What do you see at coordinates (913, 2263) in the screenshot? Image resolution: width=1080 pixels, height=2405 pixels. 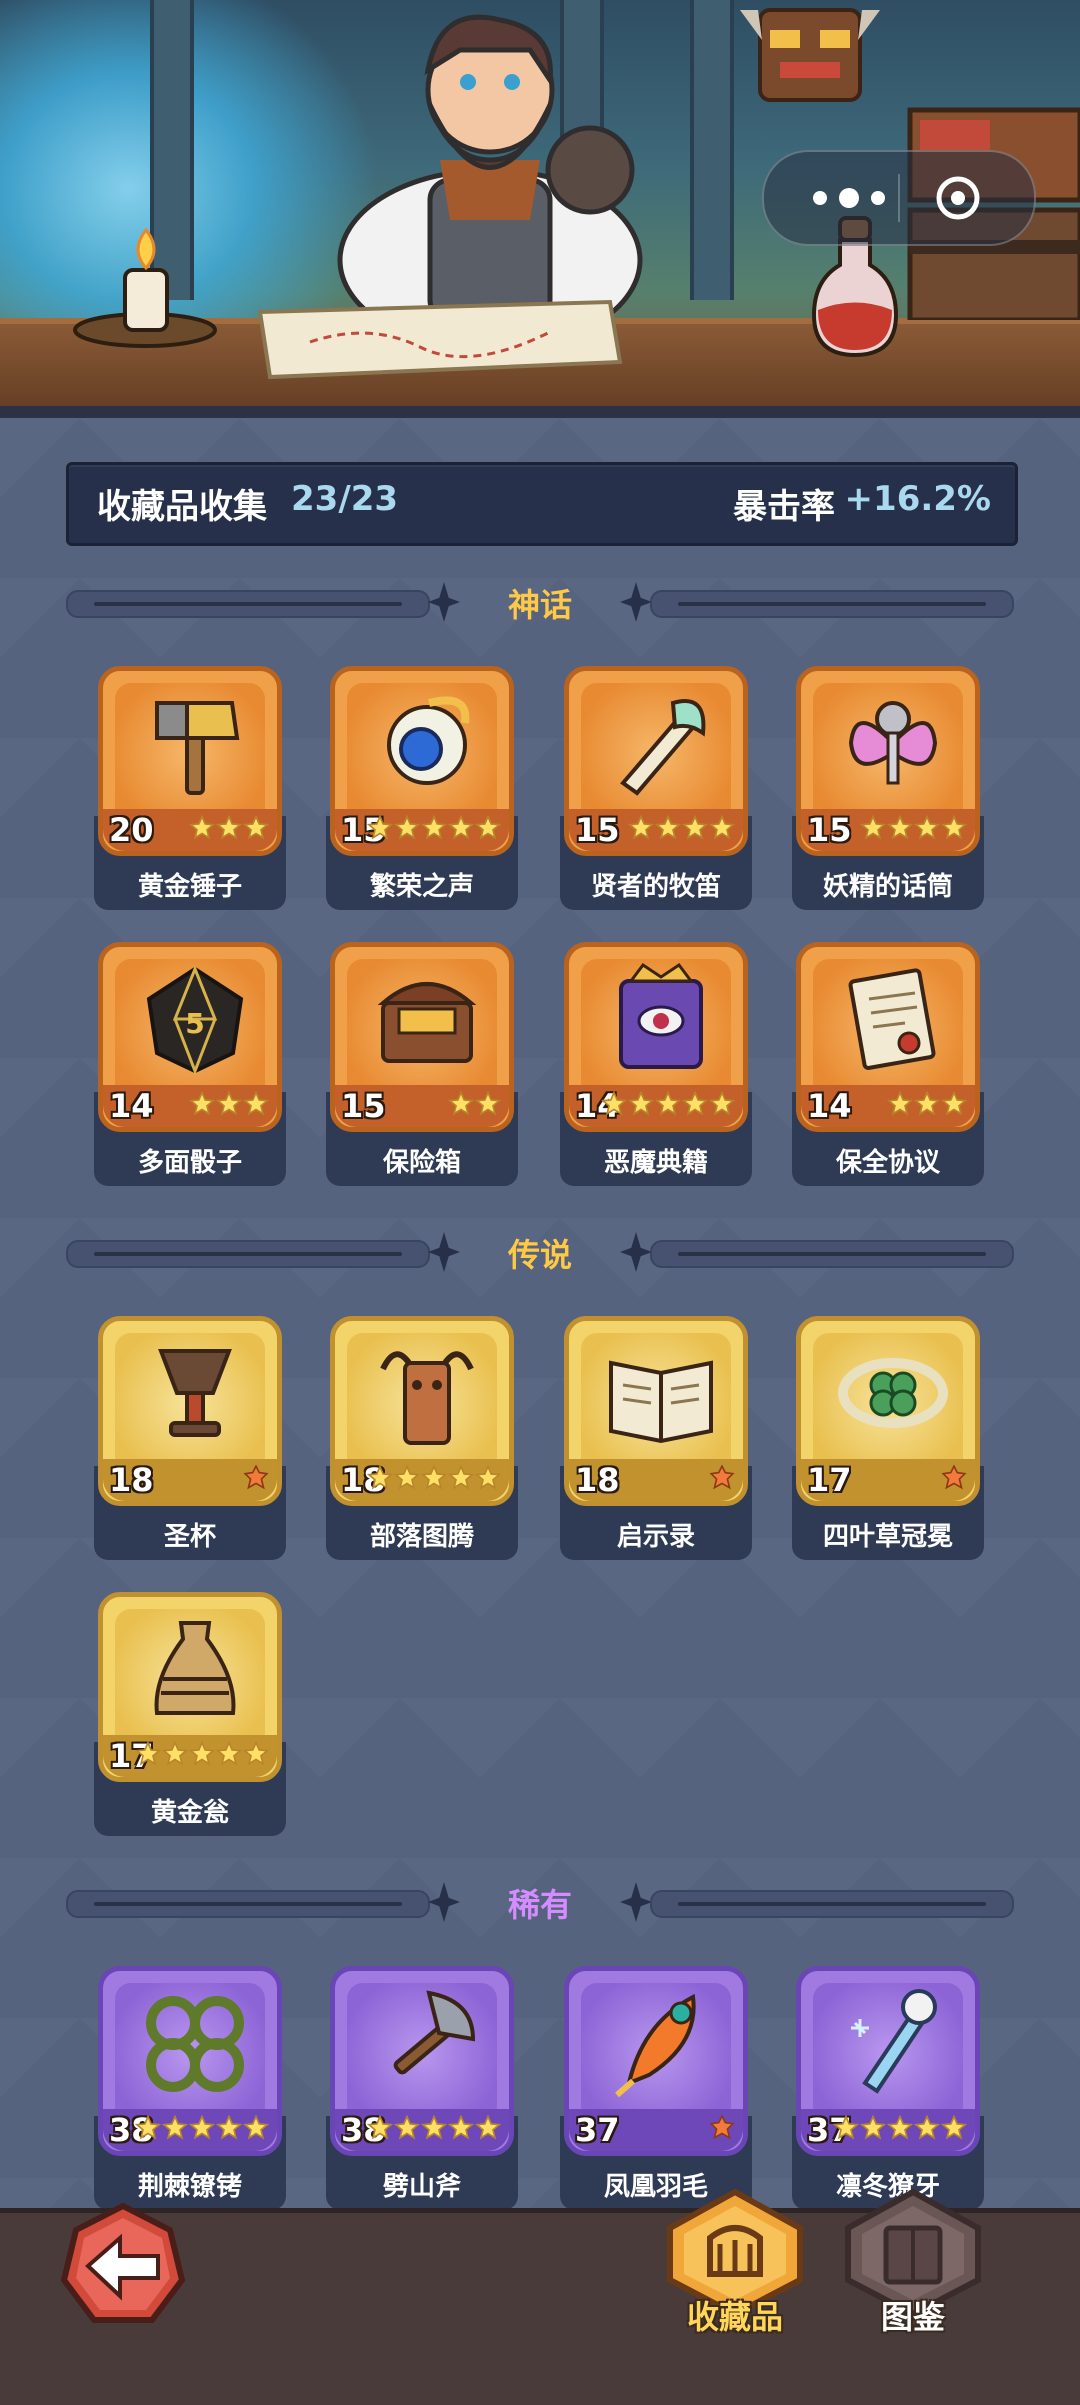 I see `tab-codex: 图鉴` at bounding box center [913, 2263].